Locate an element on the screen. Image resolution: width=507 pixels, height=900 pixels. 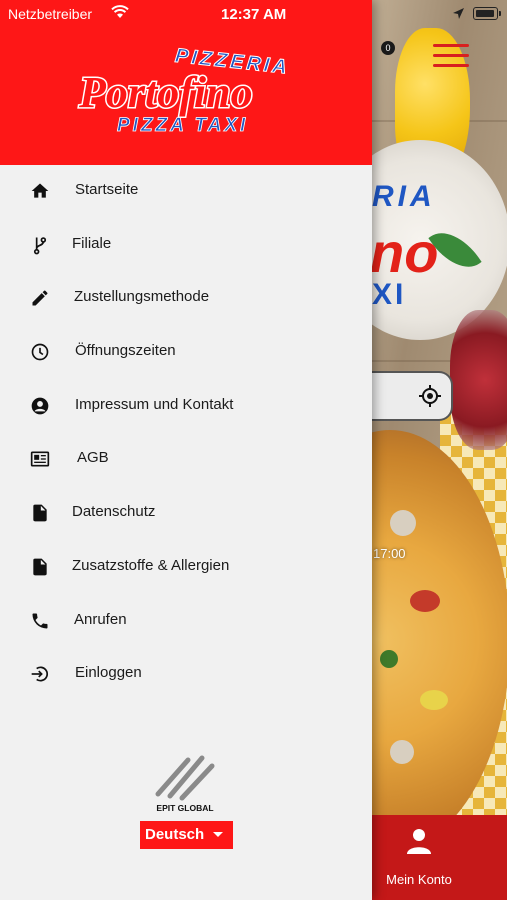
menu-item-startseite: Startseite is located at coordinates (186, 191).